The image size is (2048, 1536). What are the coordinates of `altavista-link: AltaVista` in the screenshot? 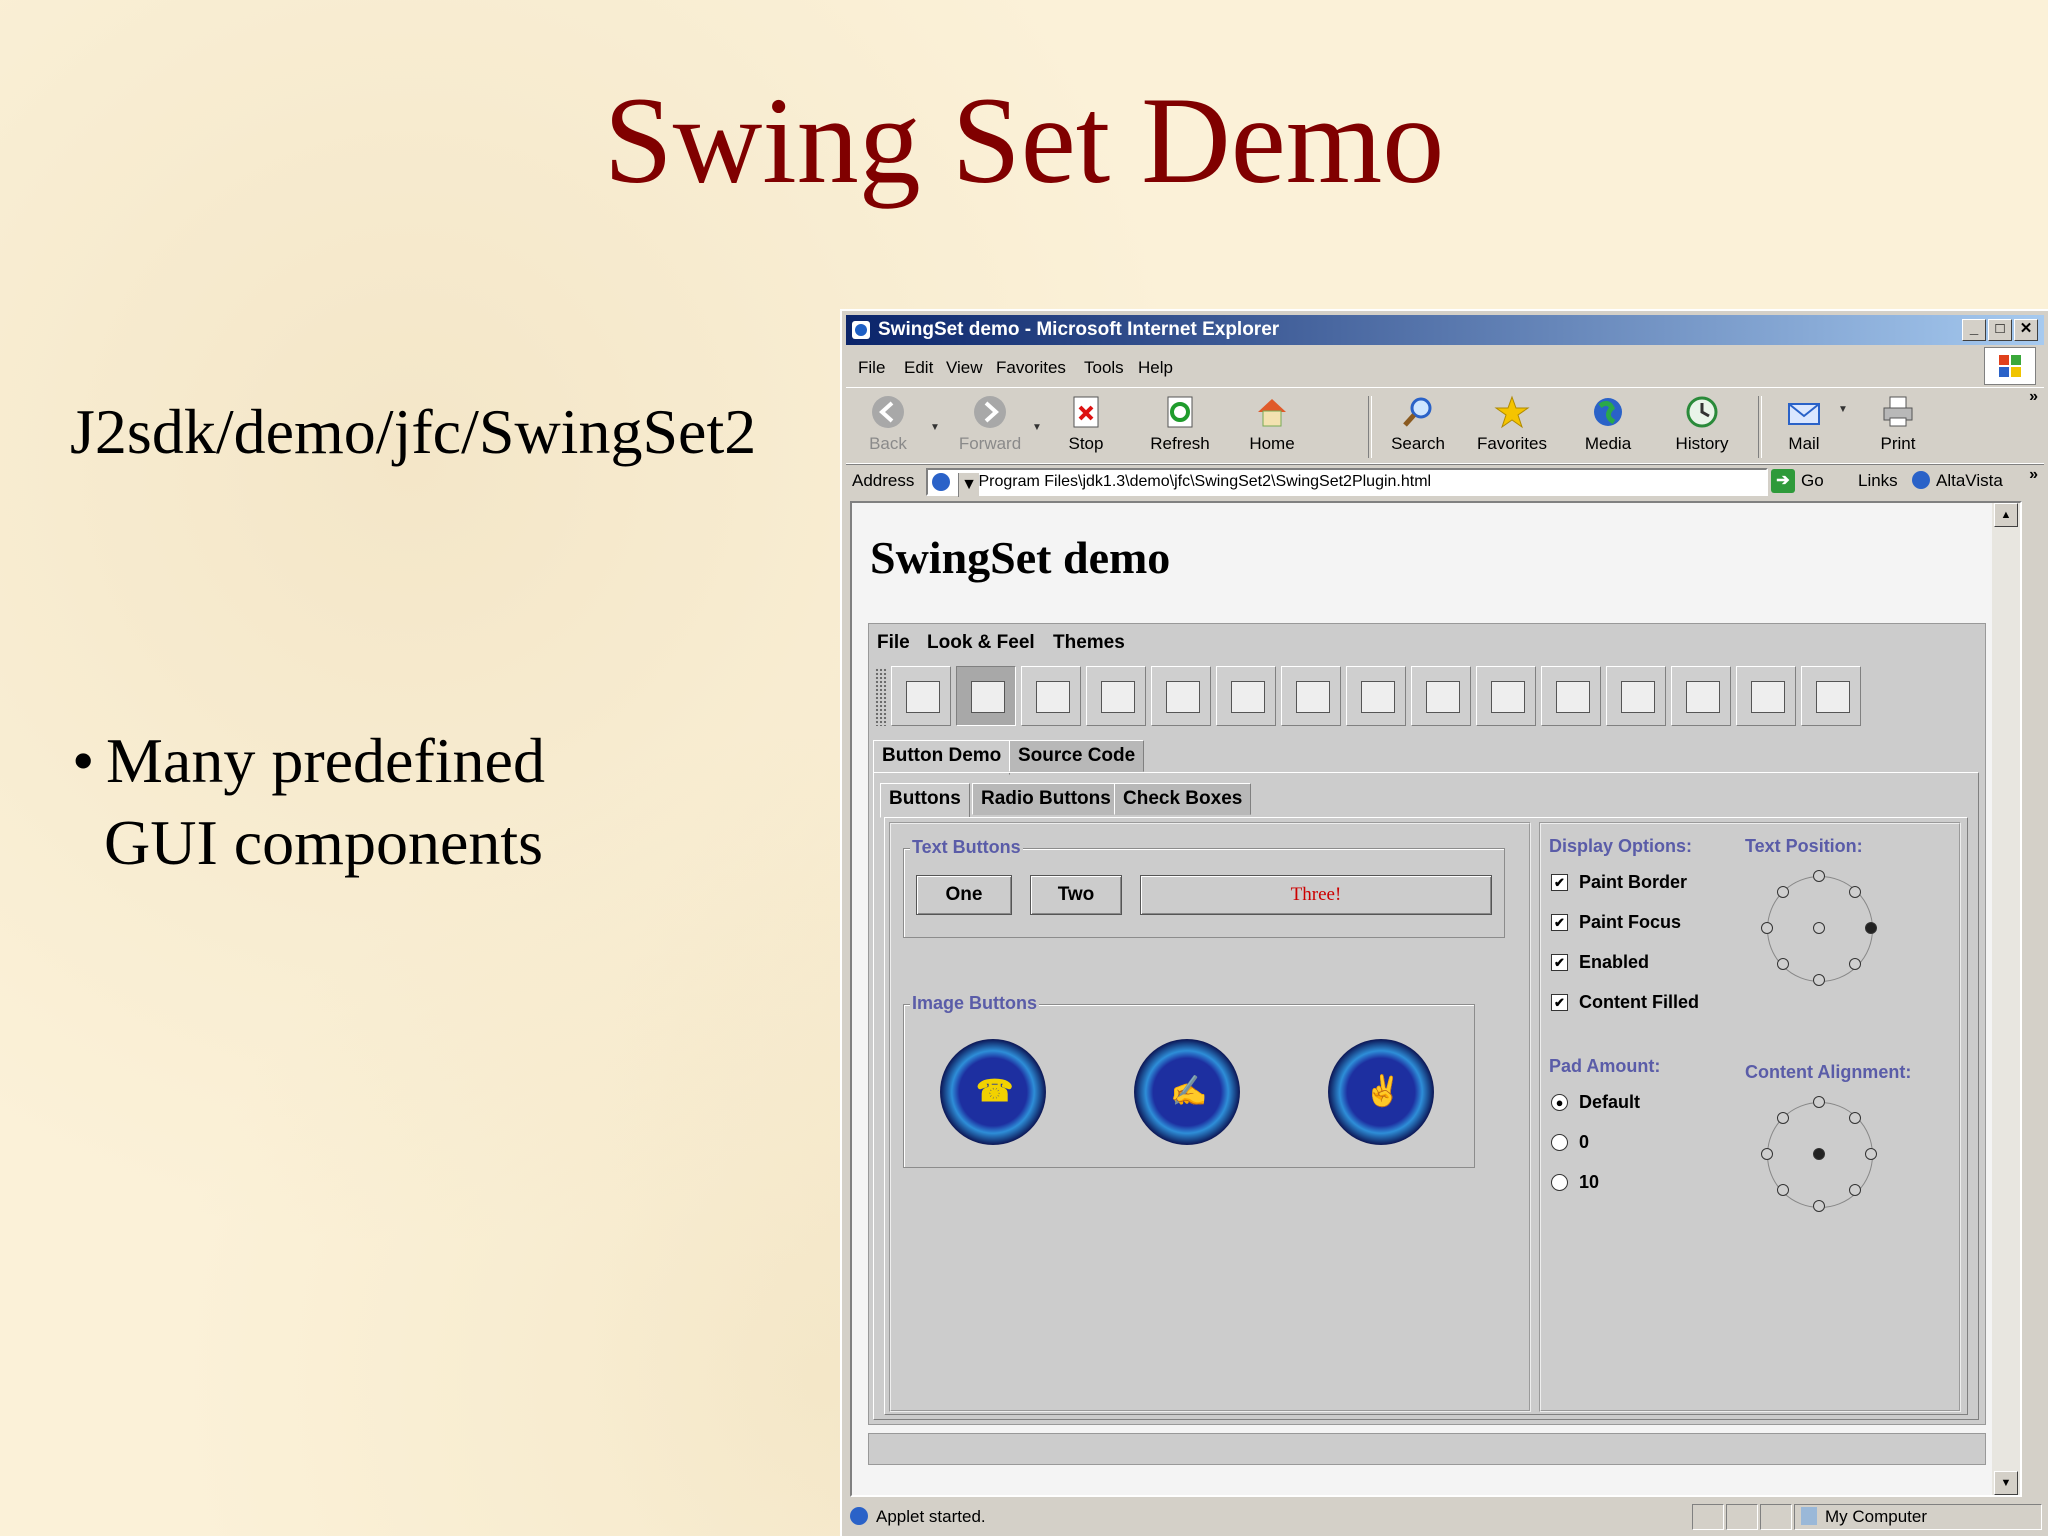 It's located at (1969, 481).